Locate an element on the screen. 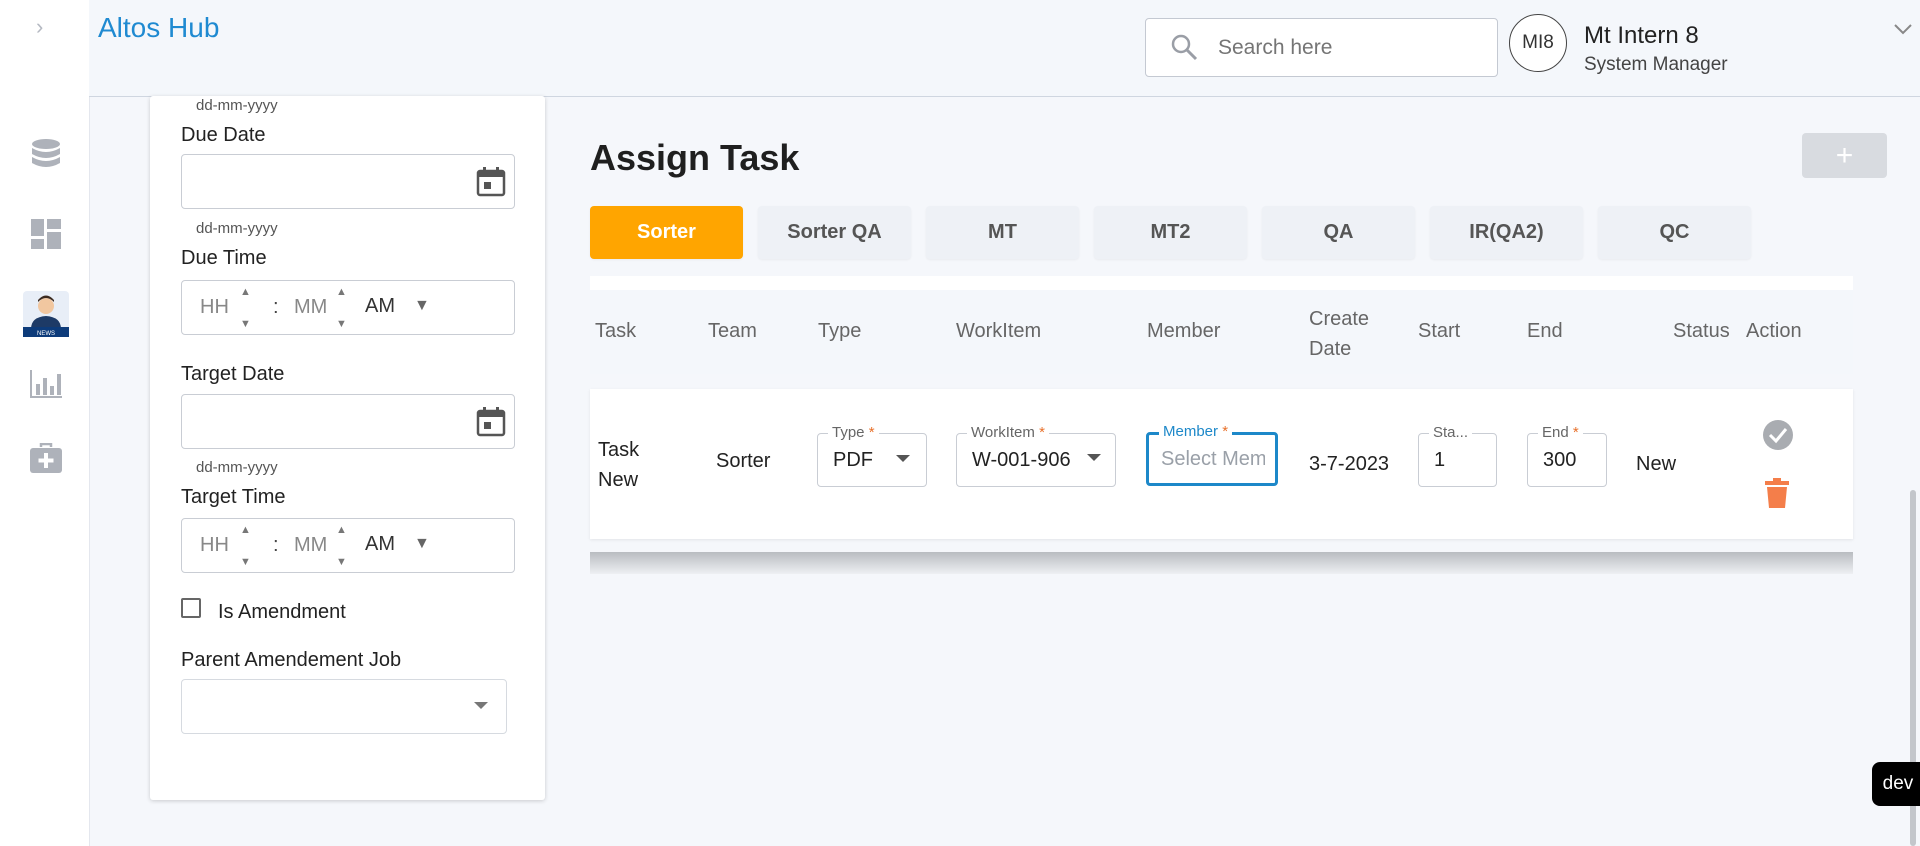 Image resolution: width=1920 pixels, height=846 pixels. tab-mt: MT is located at coordinates (1002, 232).